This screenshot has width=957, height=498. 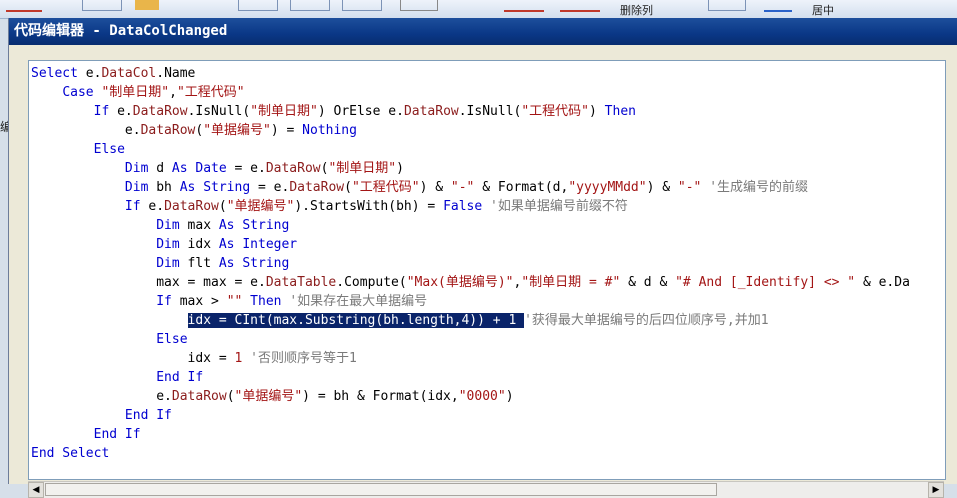 I want to click on comment-token: '否则顺序号等于1, so click(x=303, y=358).